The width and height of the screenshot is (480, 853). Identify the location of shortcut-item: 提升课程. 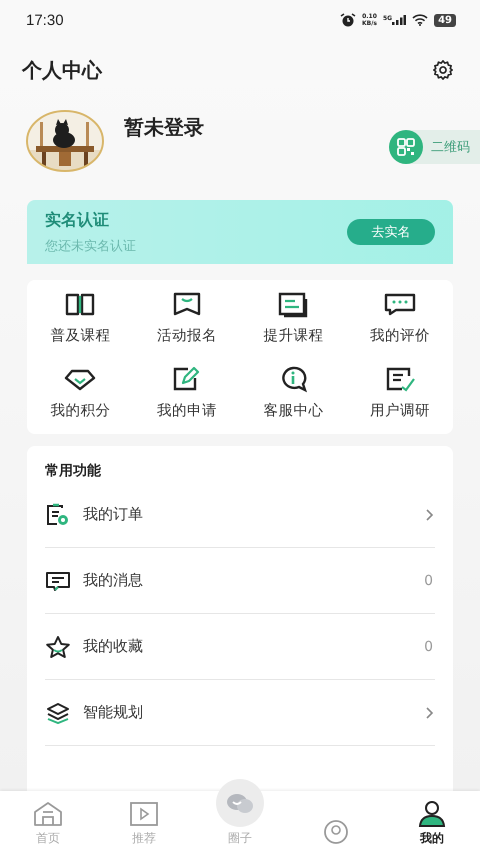
(293, 317).